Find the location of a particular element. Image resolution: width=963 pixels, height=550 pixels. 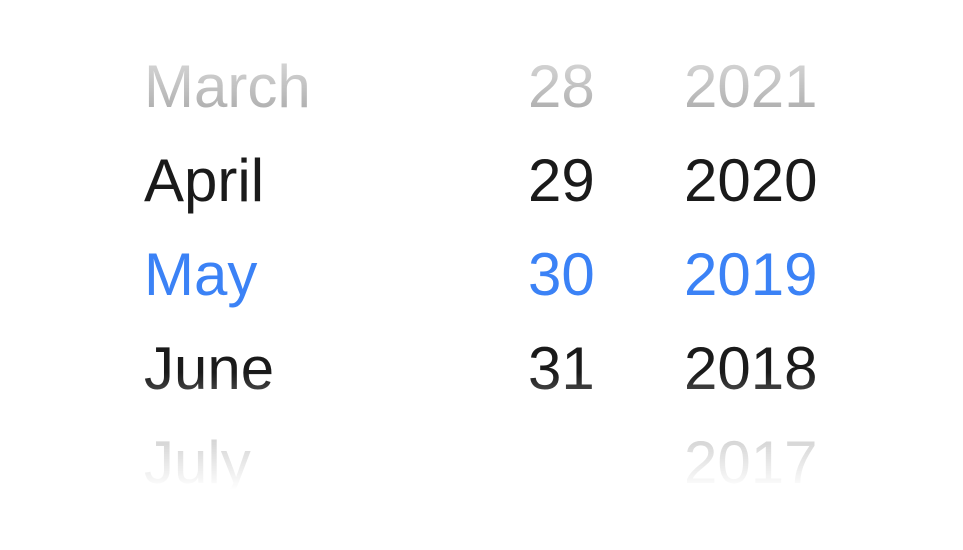

month-option-april: April is located at coordinates (304, 181).